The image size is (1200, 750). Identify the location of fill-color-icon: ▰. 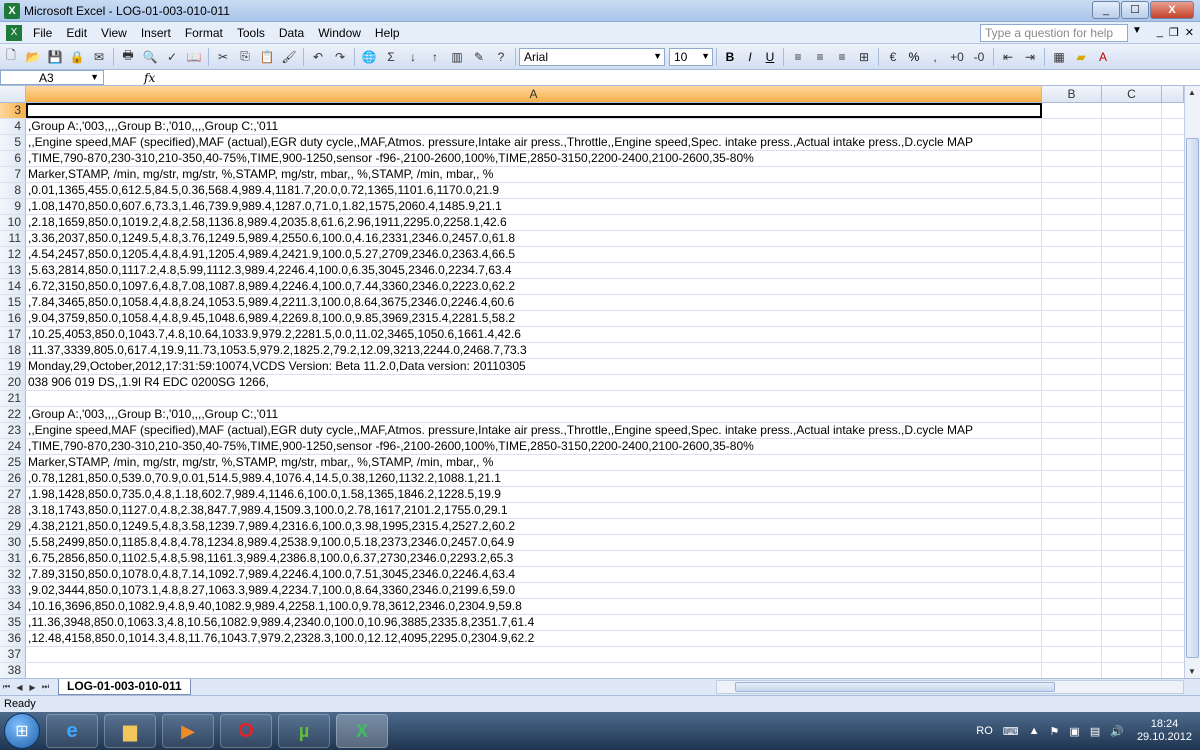
(1081, 57).